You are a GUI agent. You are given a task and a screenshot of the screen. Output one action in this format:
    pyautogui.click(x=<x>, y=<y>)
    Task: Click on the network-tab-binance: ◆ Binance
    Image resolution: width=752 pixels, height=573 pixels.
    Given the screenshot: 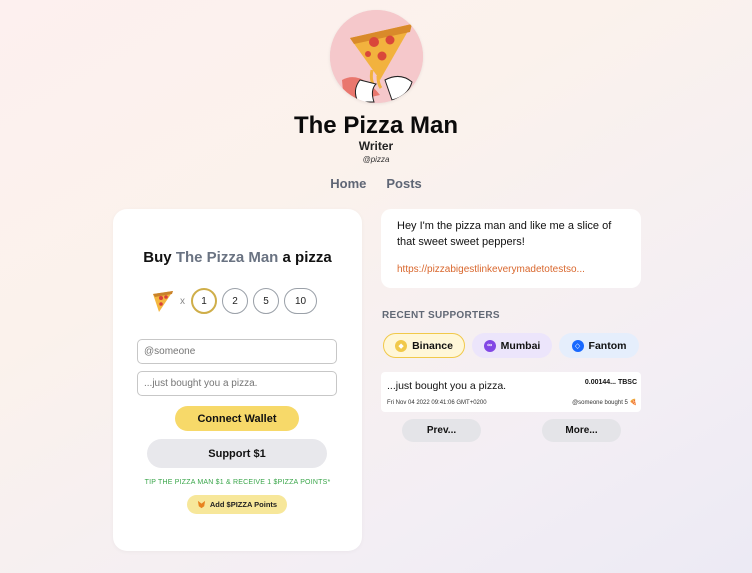 What is the action you would take?
    pyautogui.click(x=424, y=345)
    